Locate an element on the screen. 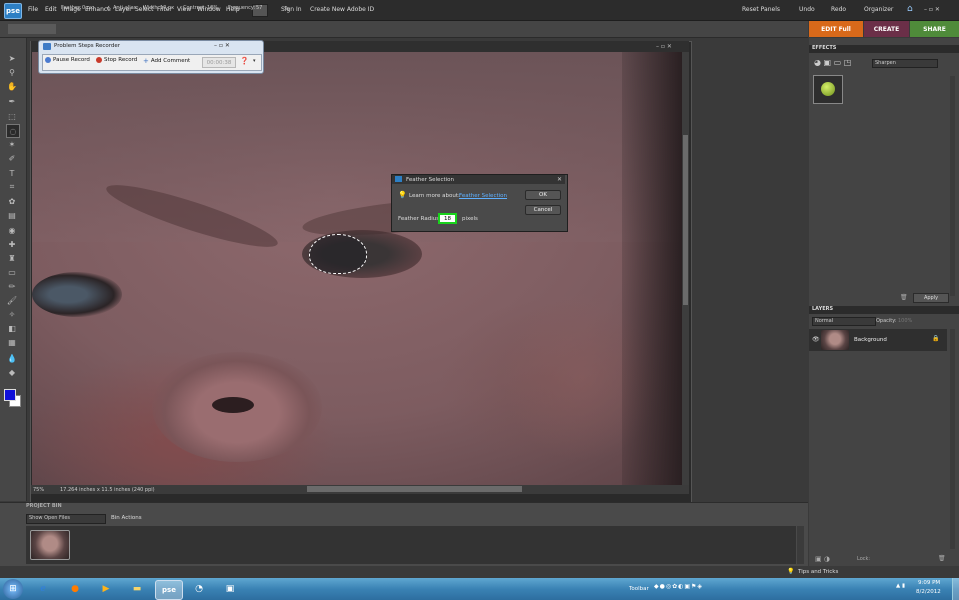  start-button-icon: ⊞ is located at coordinates (13, 589).